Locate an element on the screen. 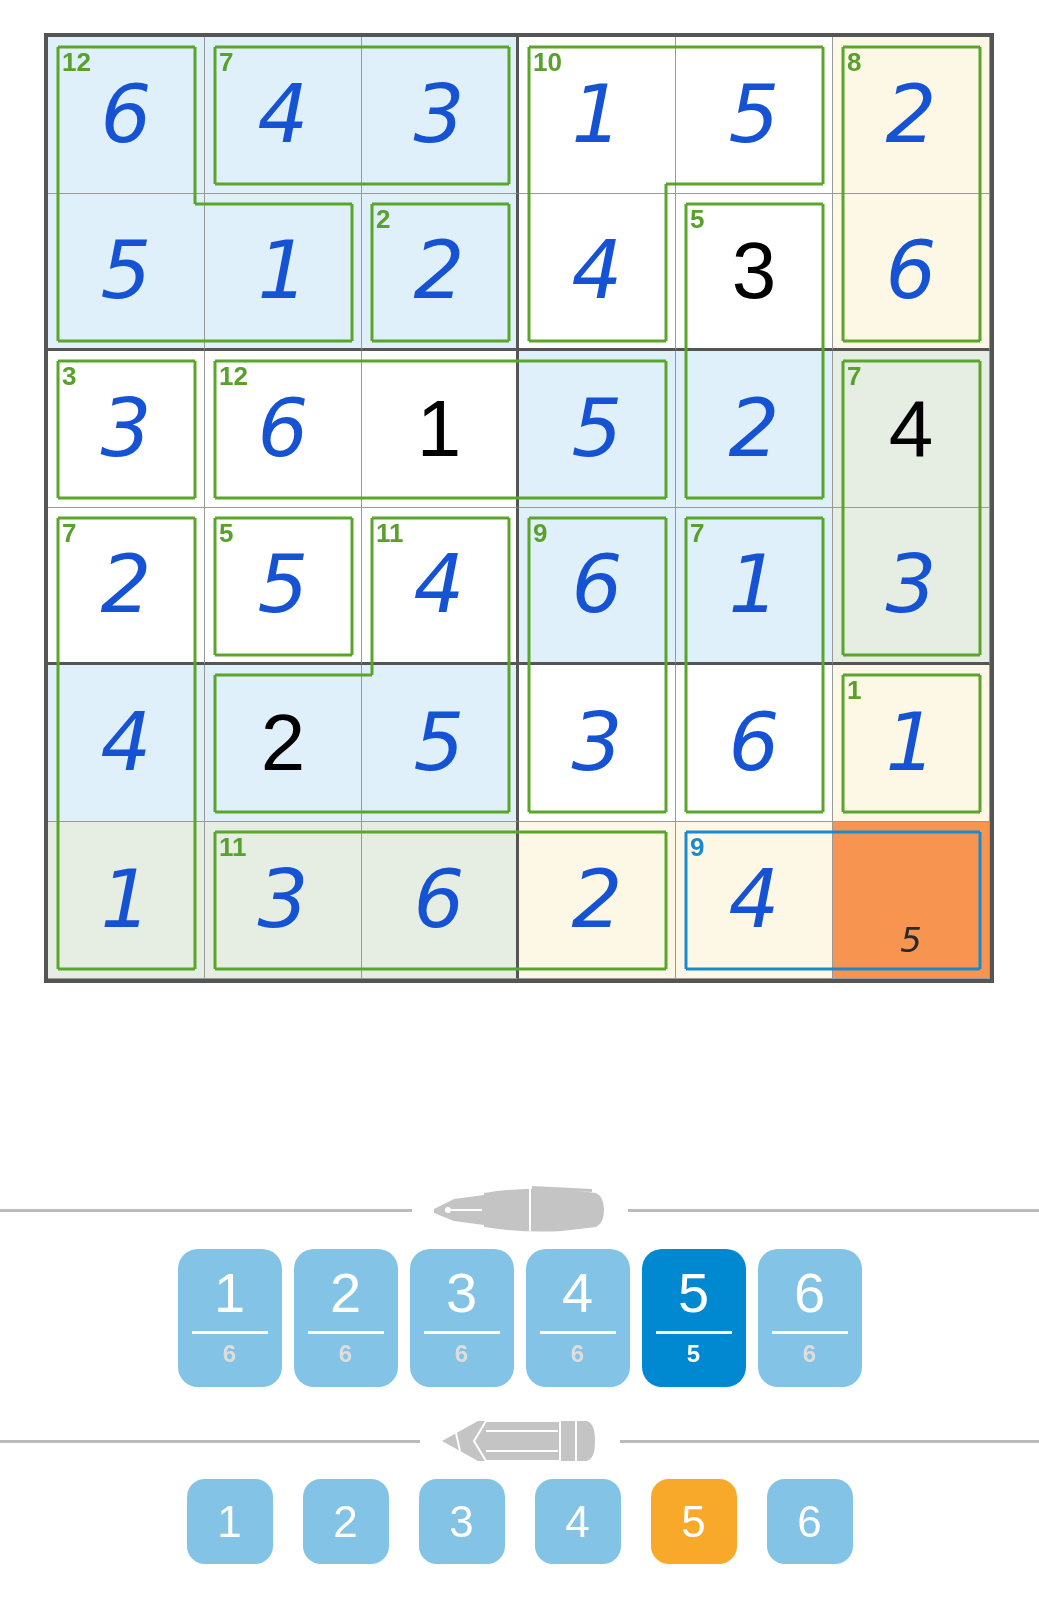 This screenshot has width=1039, height=1600. grid-cell: 2 2 is located at coordinates (440, 272).